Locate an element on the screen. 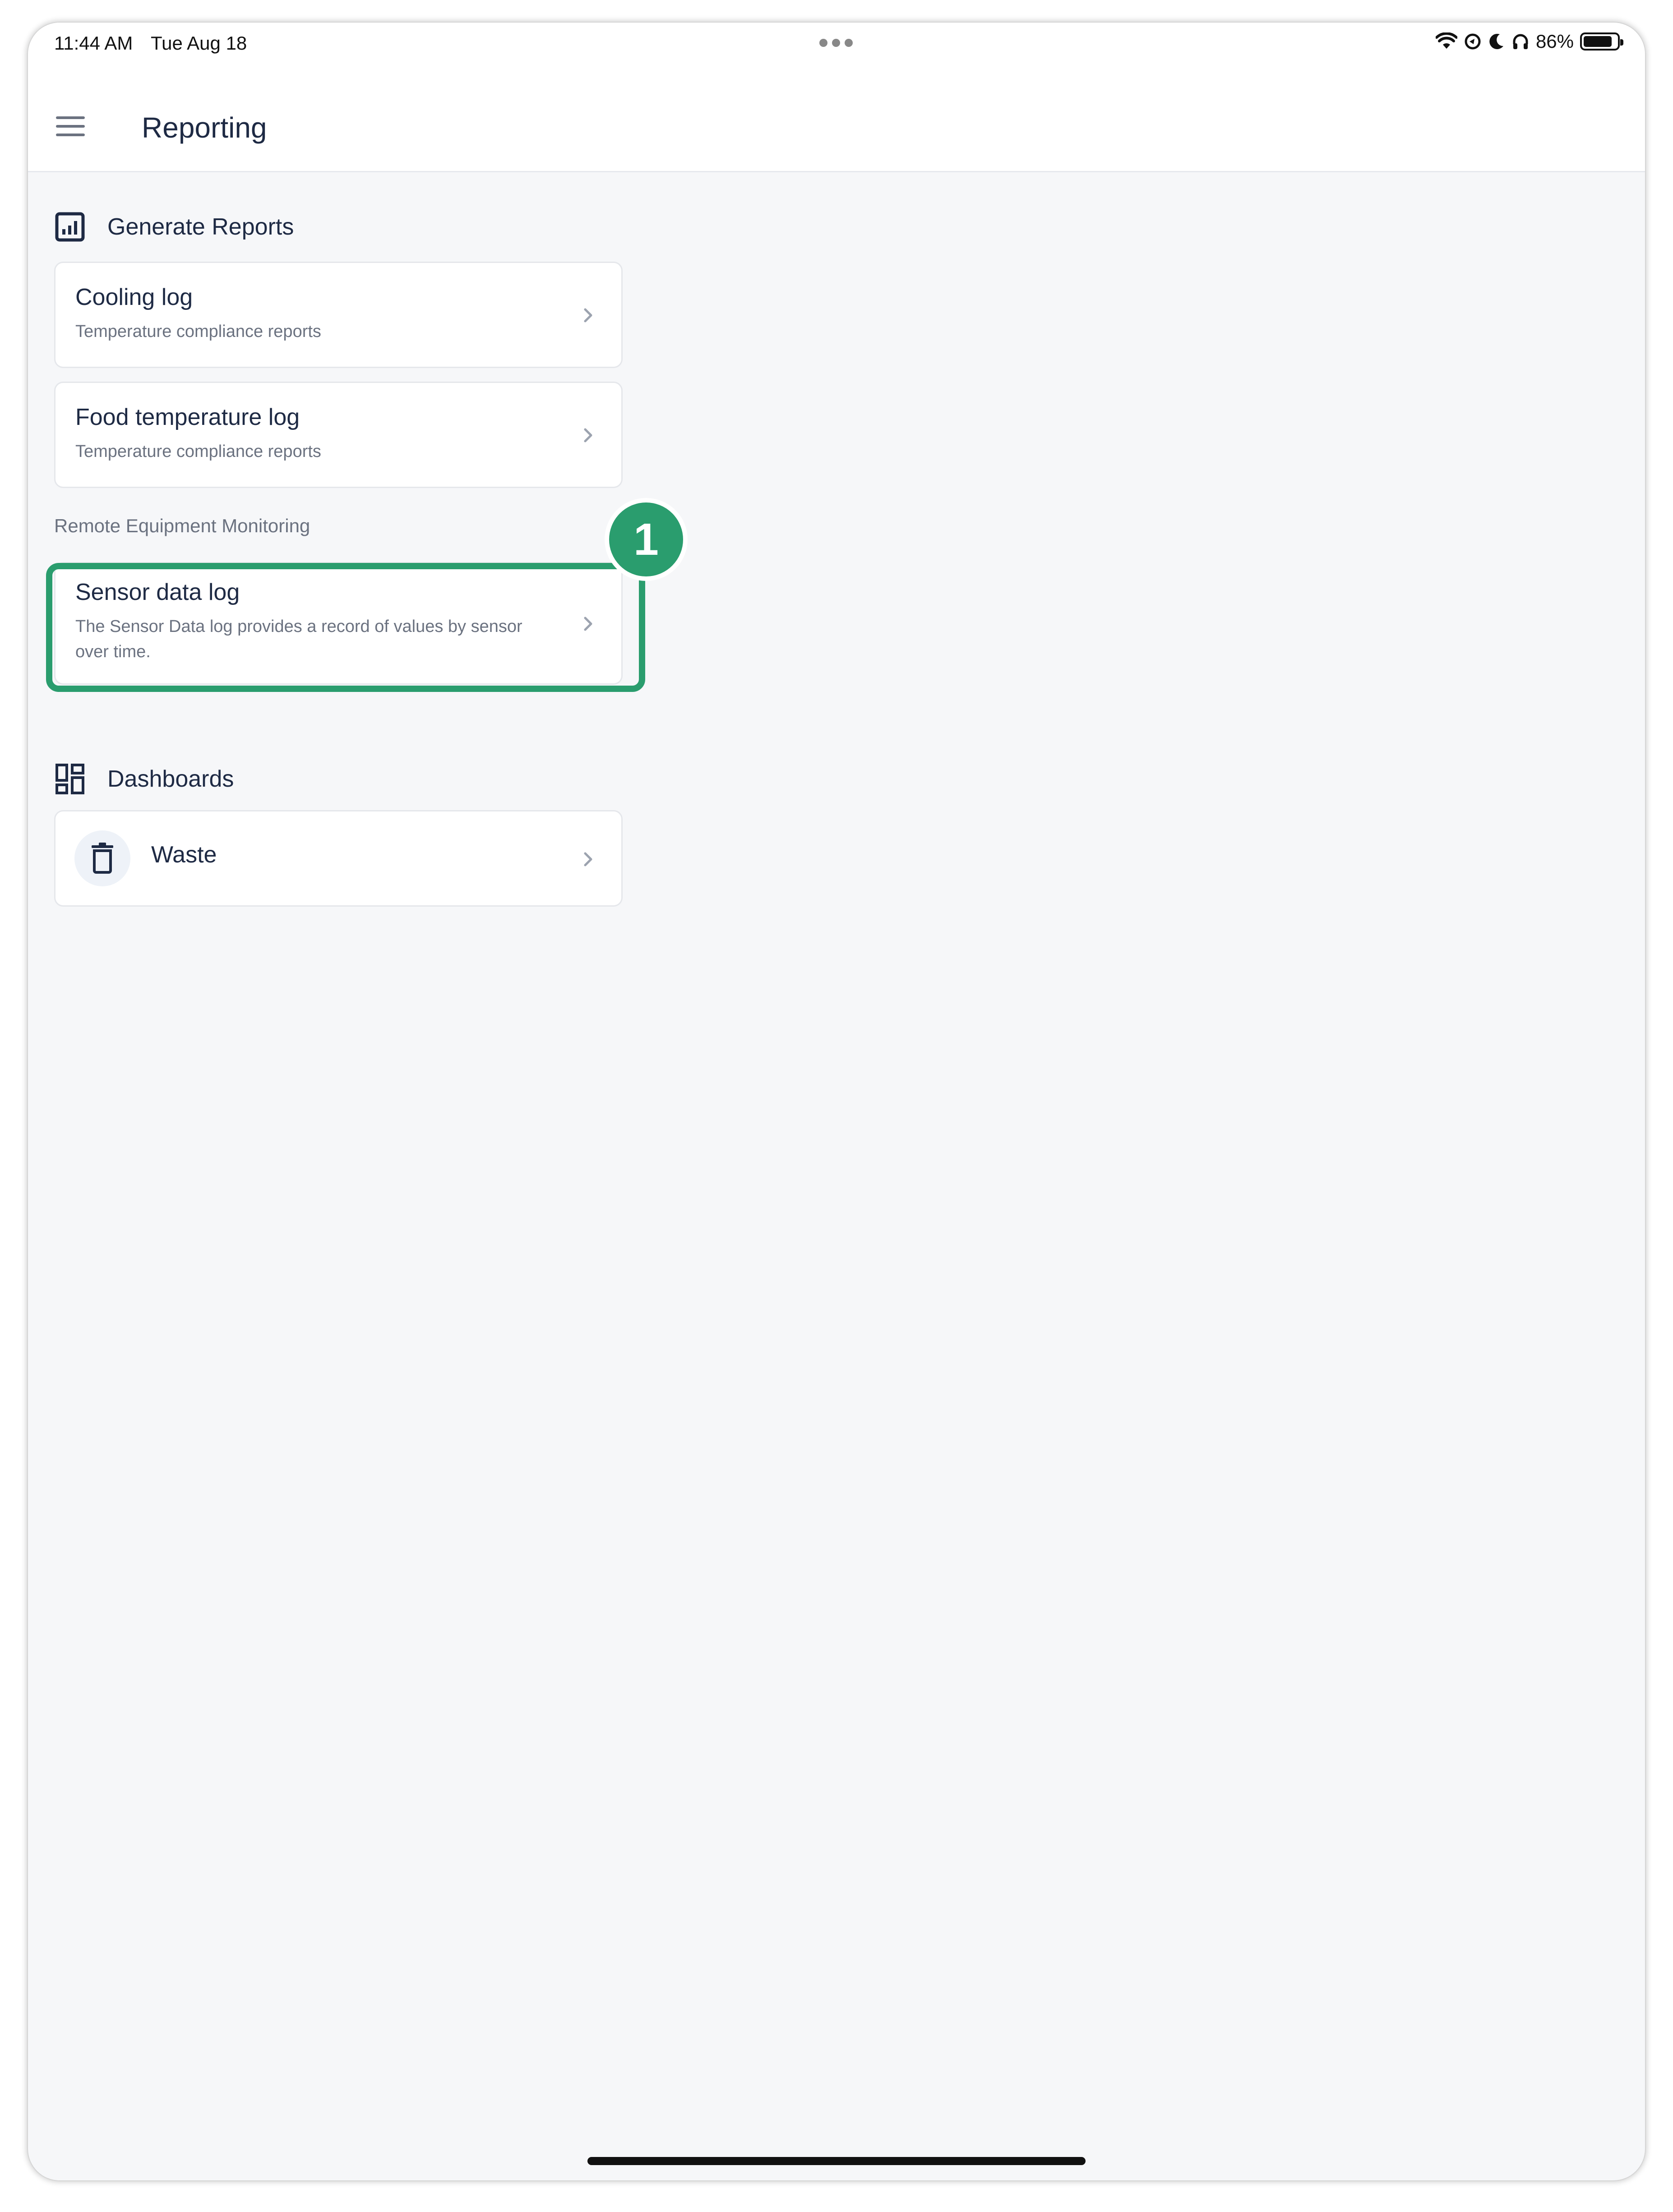  status-bar: 11:44 AM Tue Aug 18 86% is located at coordinates (836, 47).